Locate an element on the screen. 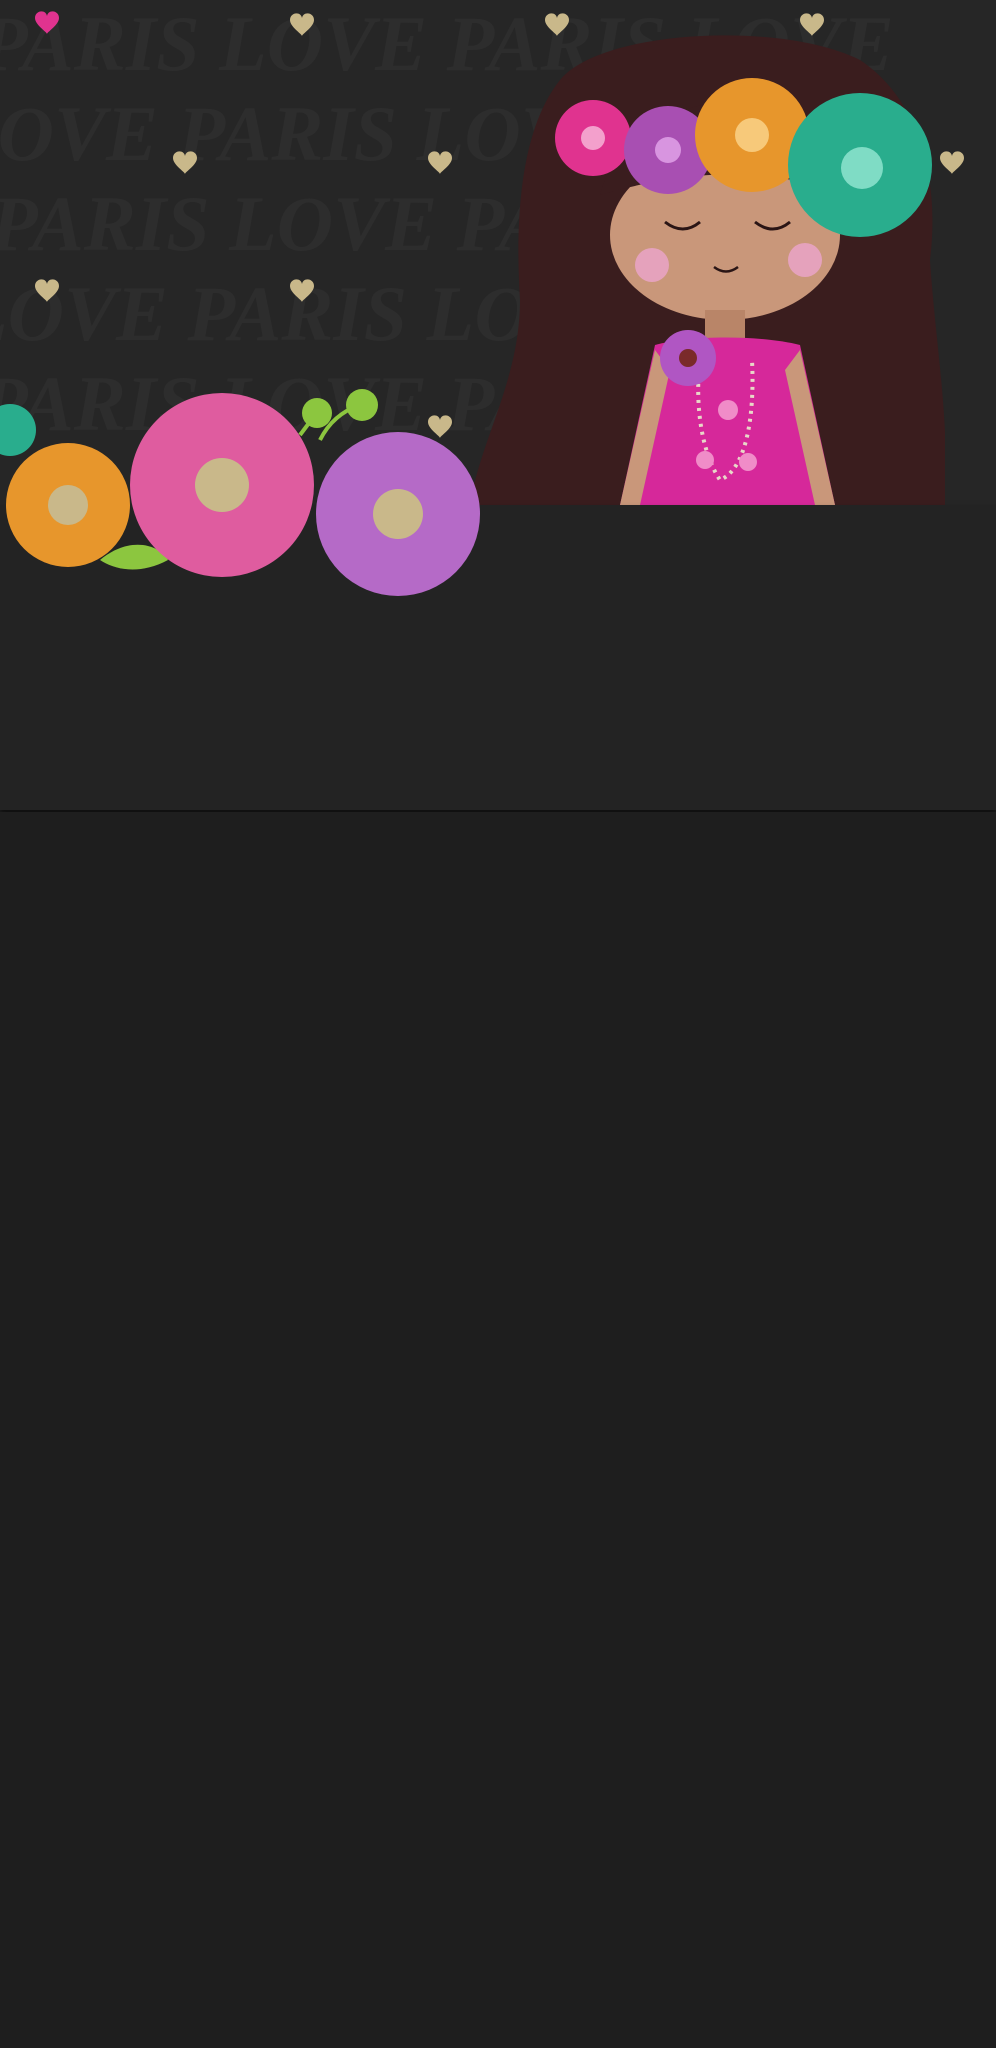 The width and height of the screenshot is (996, 2048). wallpaper-edge-block is located at coordinates (970, 460).